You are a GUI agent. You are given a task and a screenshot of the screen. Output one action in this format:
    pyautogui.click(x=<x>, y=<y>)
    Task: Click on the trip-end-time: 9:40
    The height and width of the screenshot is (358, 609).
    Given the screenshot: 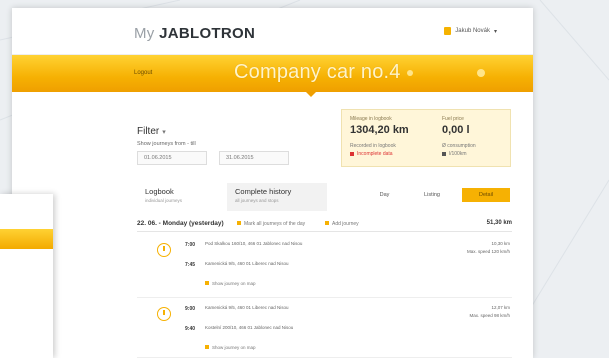 What is the action you would take?
    pyautogui.click(x=190, y=329)
    